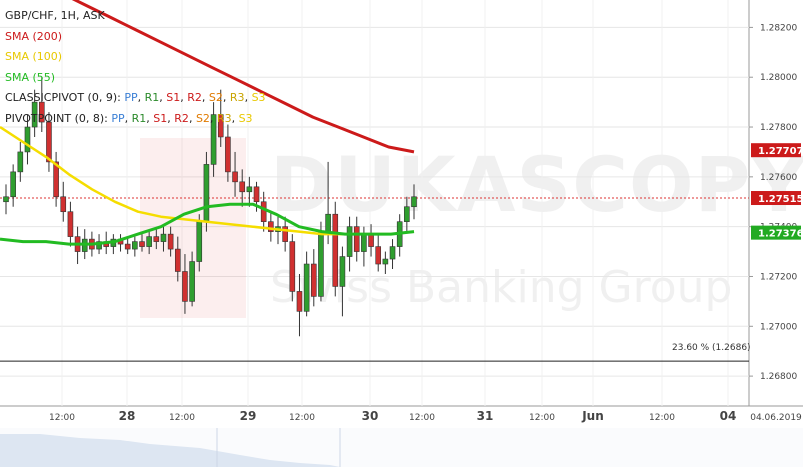 This screenshot has width=803, height=467. Describe the element at coordinates (778, 277) in the screenshot. I see `y-tick-label: 1.27200` at that location.